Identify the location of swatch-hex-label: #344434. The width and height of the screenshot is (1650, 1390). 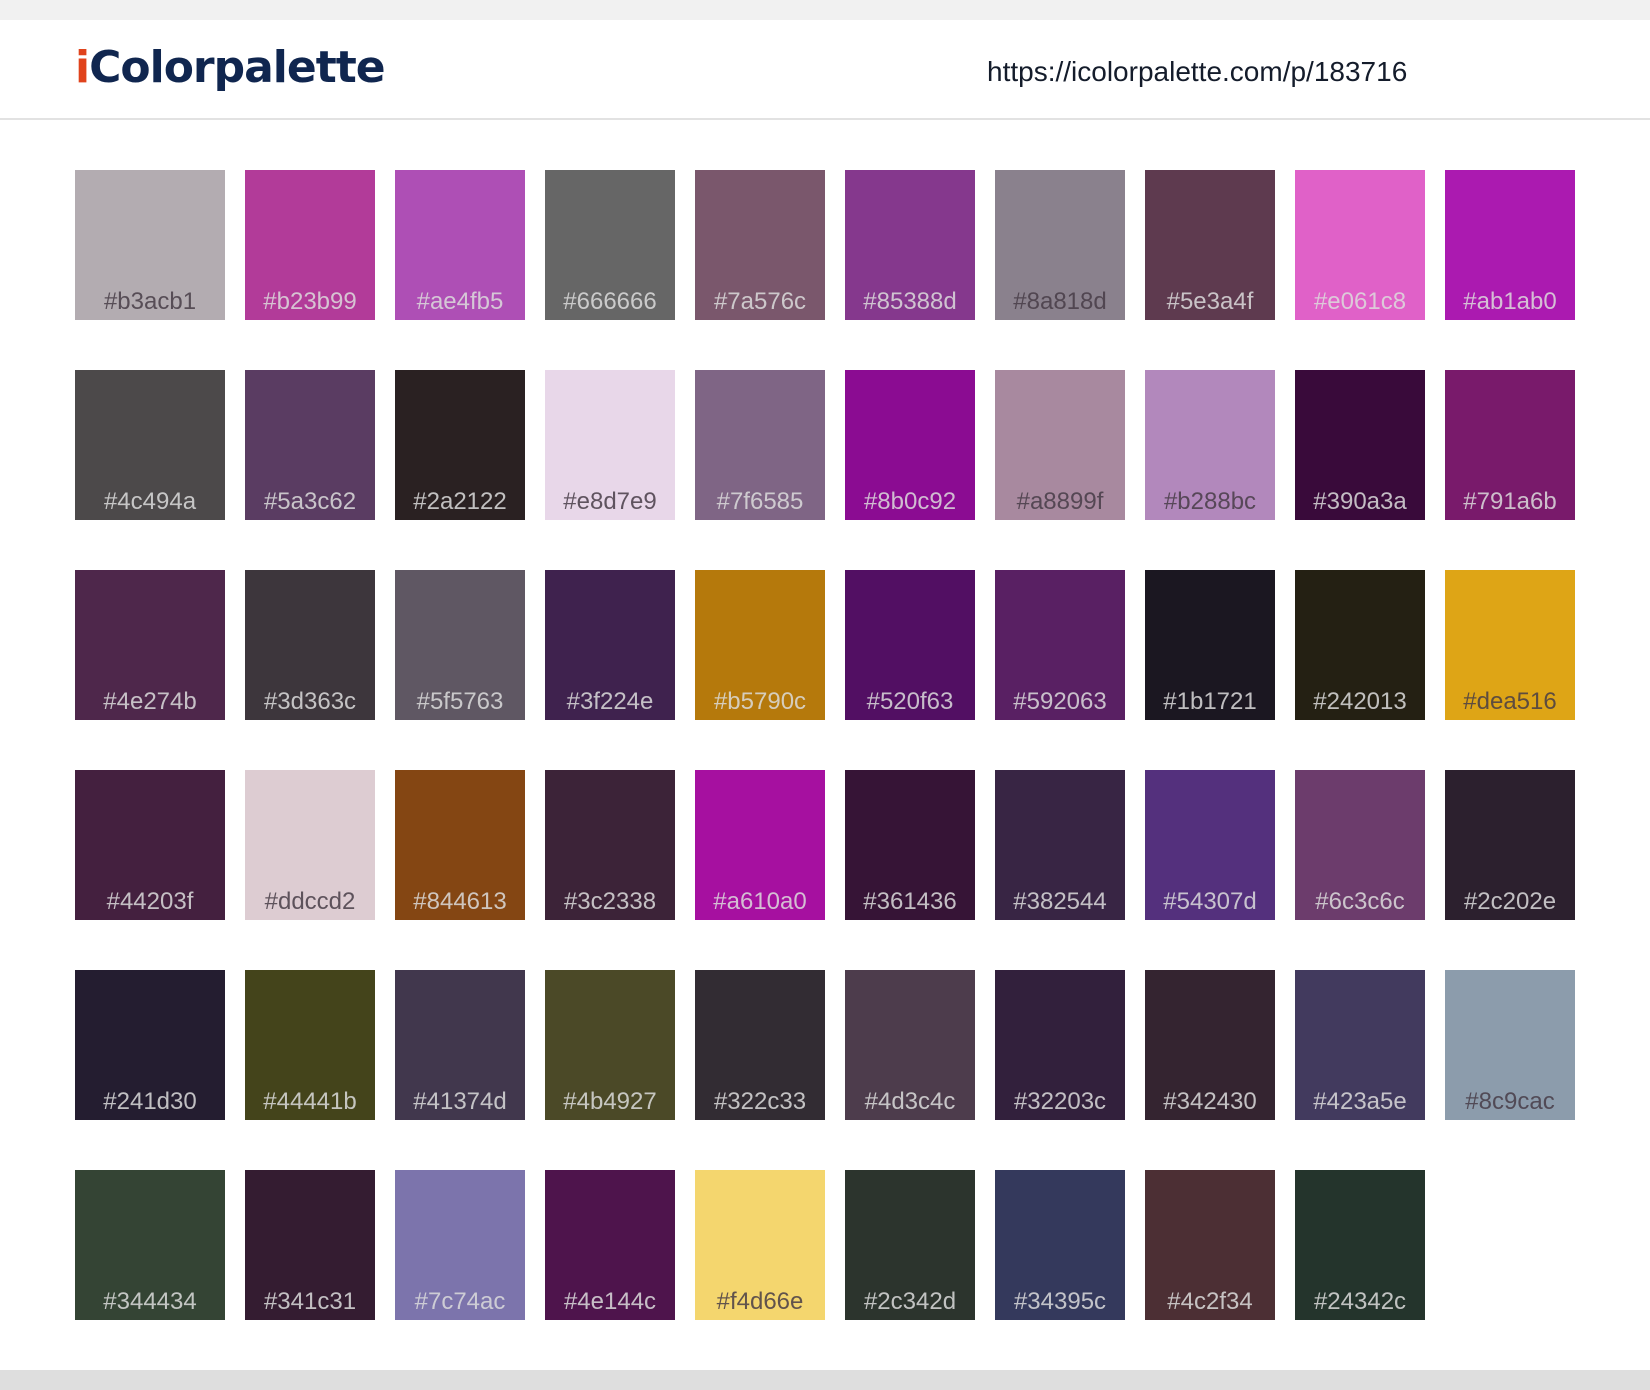
(150, 1301).